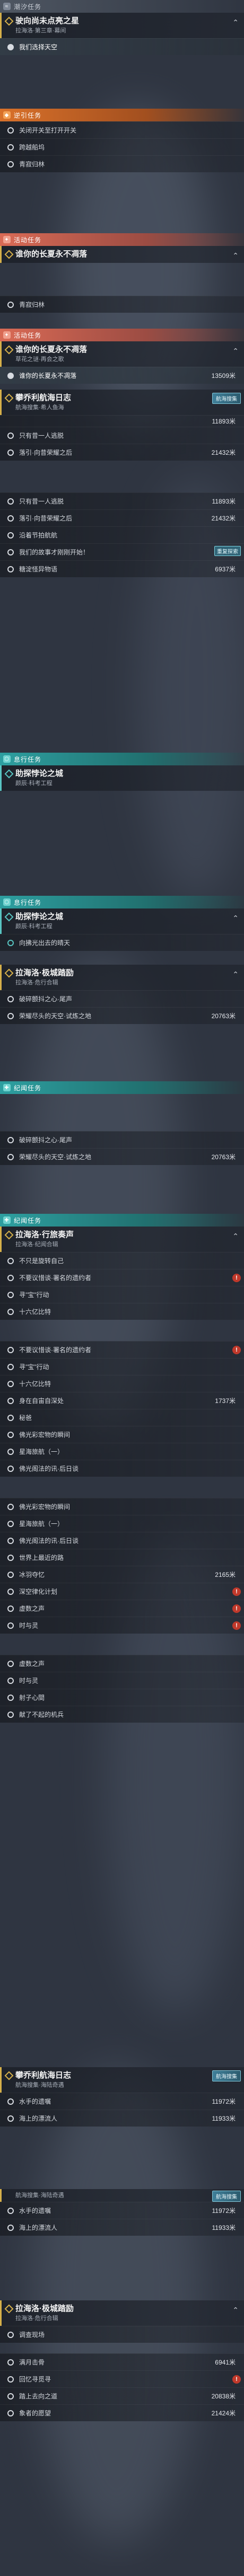 The image size is (244, 2576). What do you see at coordinates (122, 2361) in the screenshot?
I see `quest-step: 满月击骨 6941米` at bounding box center [122, 2361].